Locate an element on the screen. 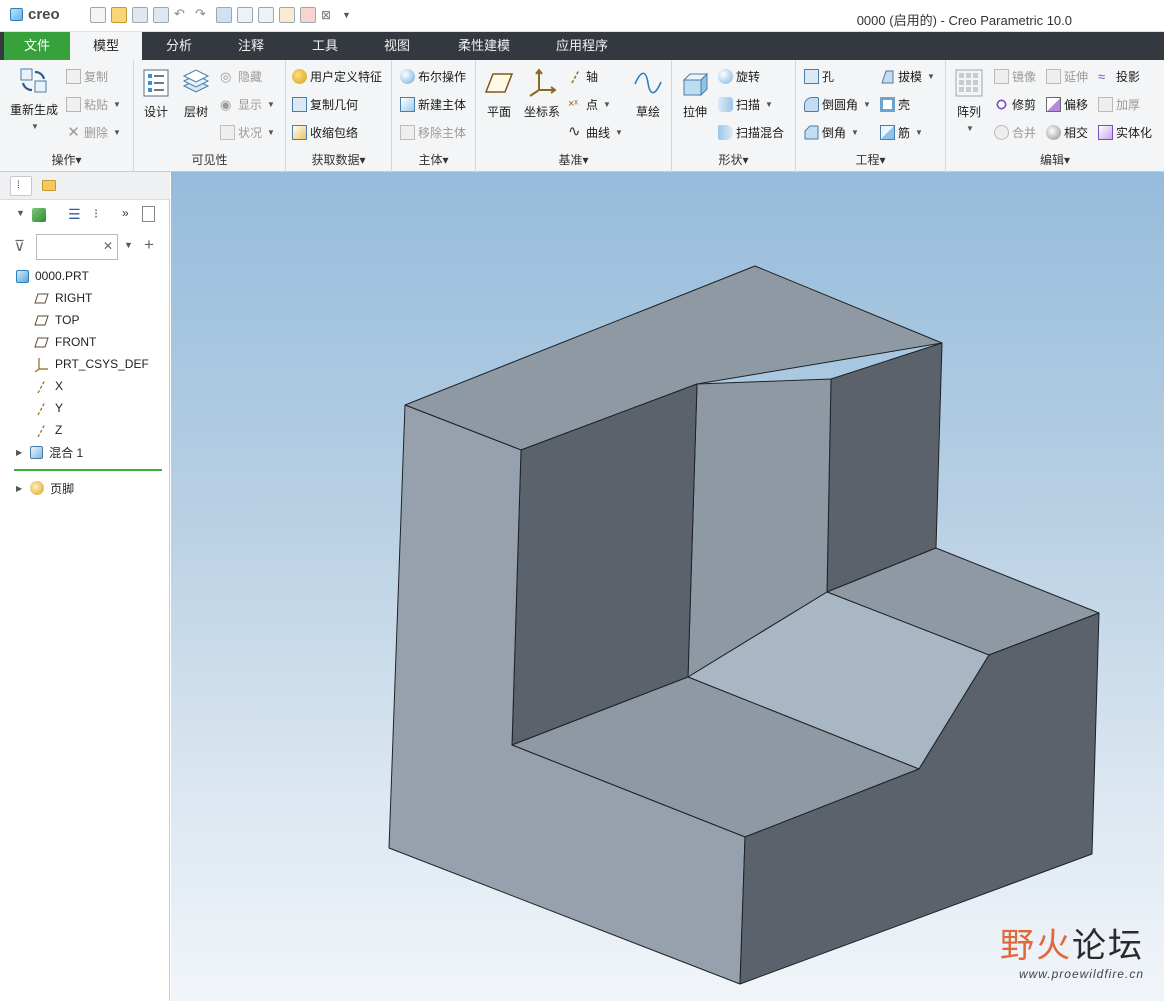  new-icon is located at coordinates (98, 15).